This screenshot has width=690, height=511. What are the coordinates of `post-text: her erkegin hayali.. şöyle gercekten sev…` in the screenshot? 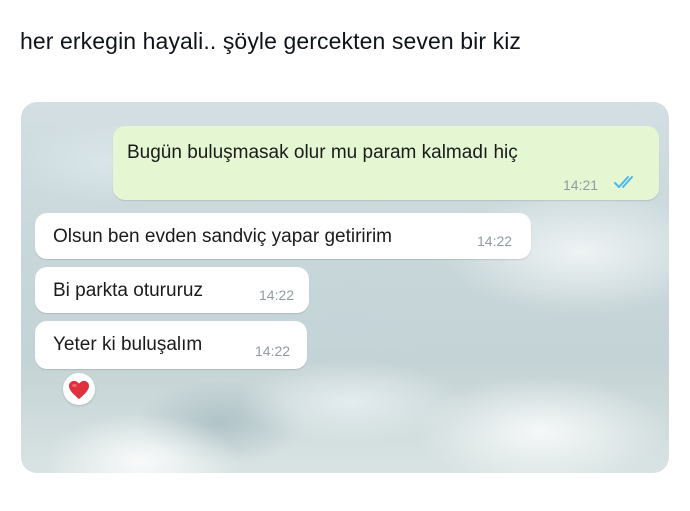 It's located at (271, 41).